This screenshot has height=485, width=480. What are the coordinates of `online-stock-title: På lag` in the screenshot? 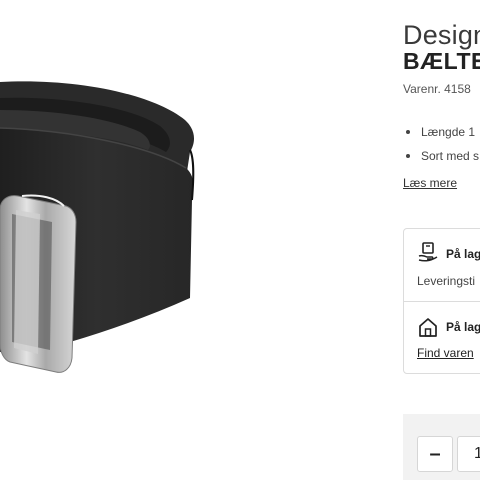 It's located at (463, 254).